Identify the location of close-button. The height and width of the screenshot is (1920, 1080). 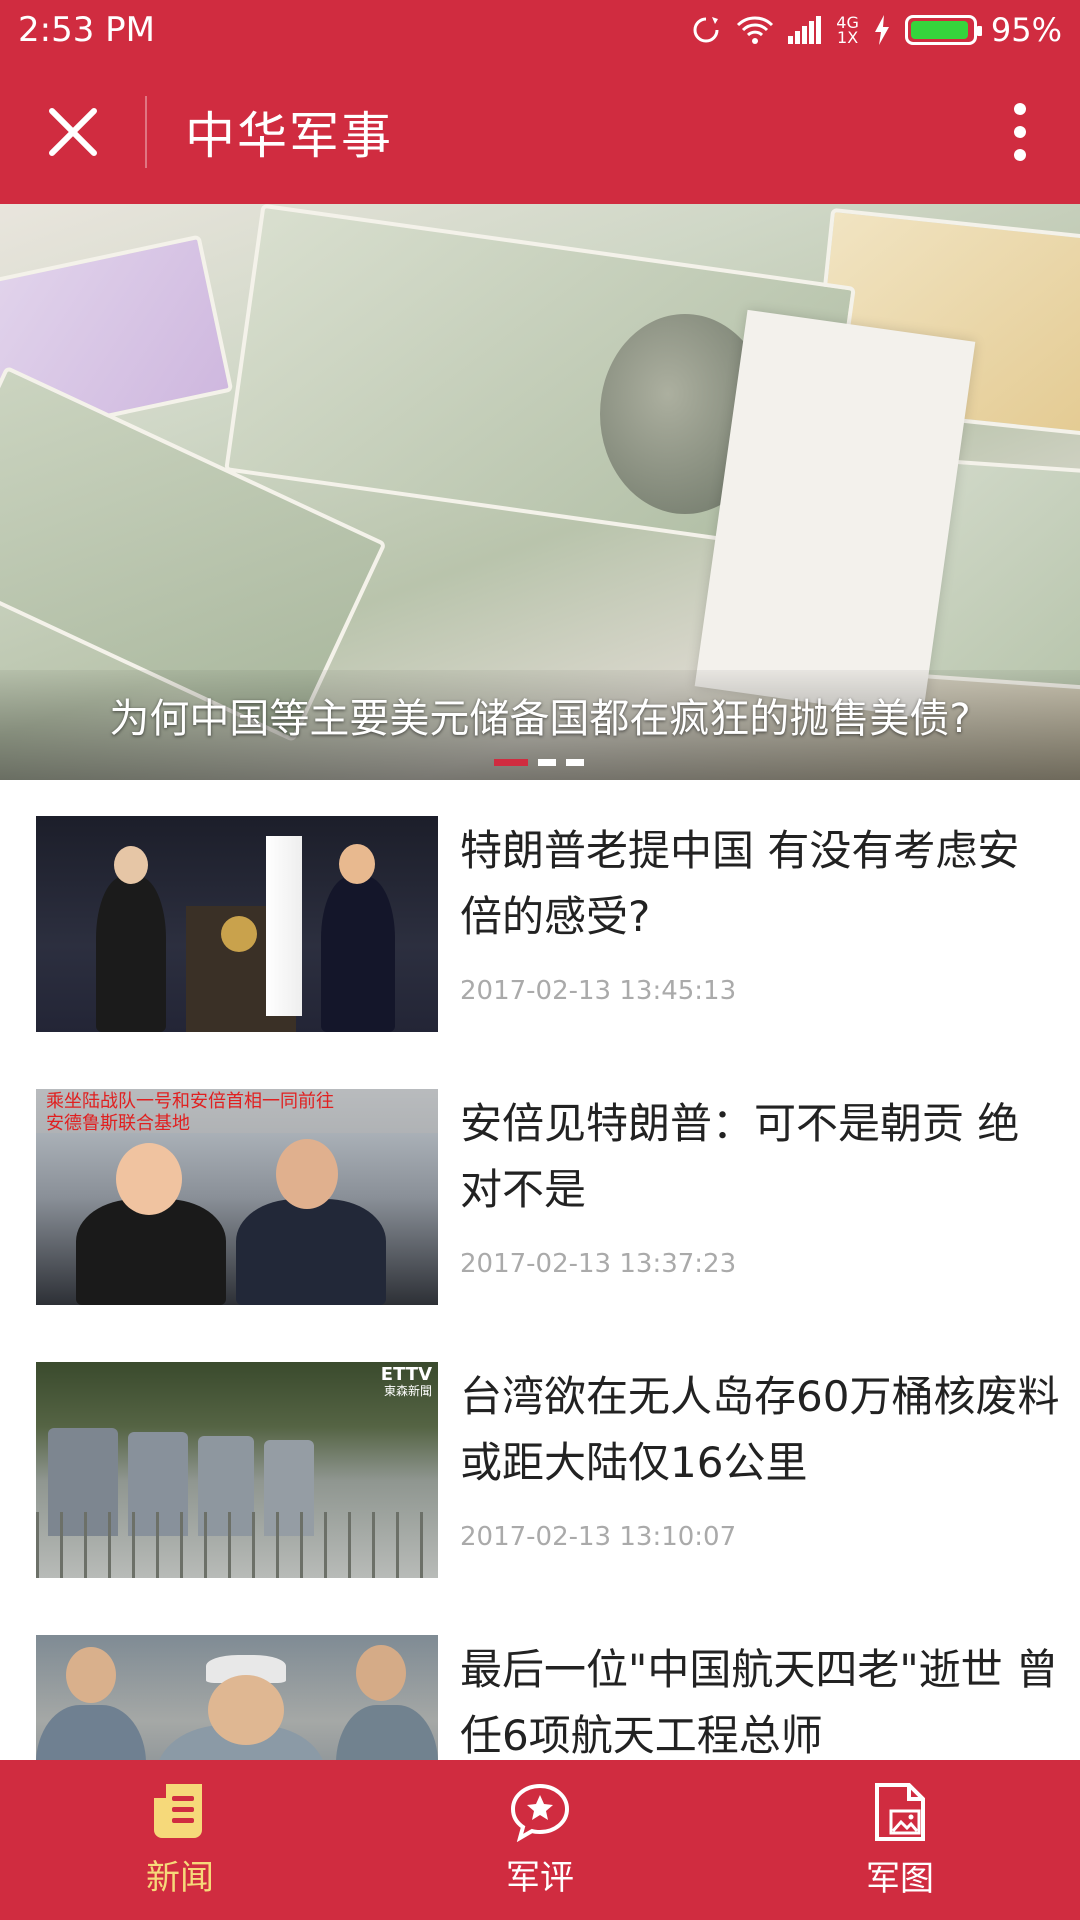
(72, 132).